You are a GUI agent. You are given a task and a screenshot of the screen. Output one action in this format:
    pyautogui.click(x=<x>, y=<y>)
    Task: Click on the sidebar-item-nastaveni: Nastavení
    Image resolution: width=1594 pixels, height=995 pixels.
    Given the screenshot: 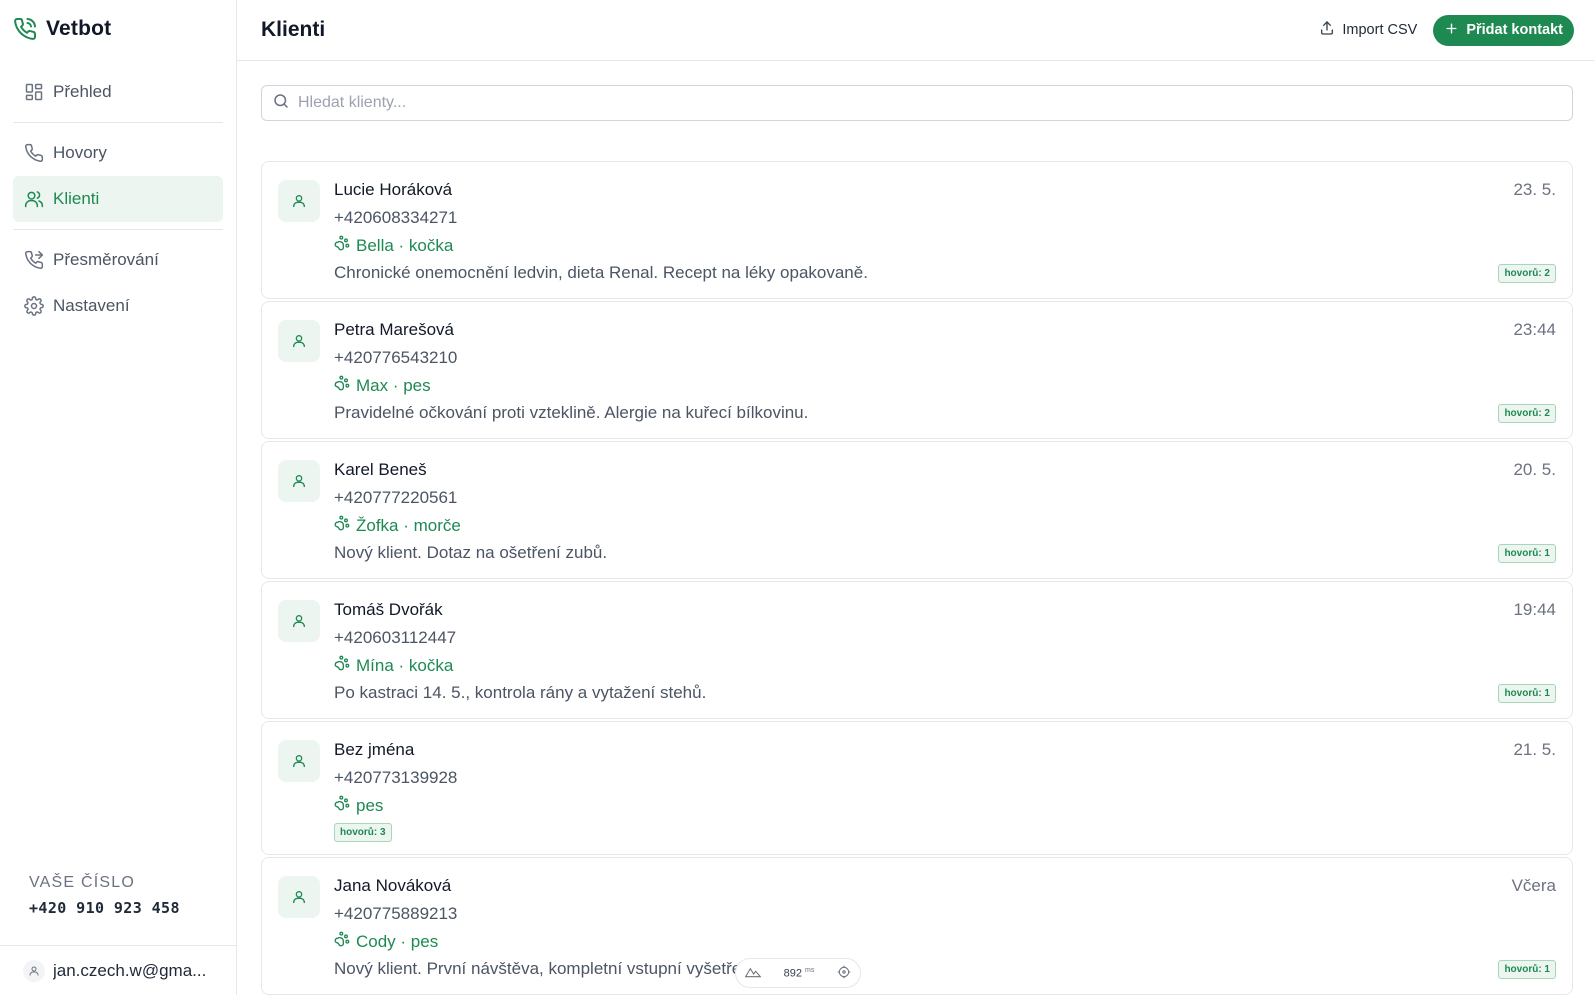 What is the action you would take?
    pyautogui.click(x=118, y=306)
    